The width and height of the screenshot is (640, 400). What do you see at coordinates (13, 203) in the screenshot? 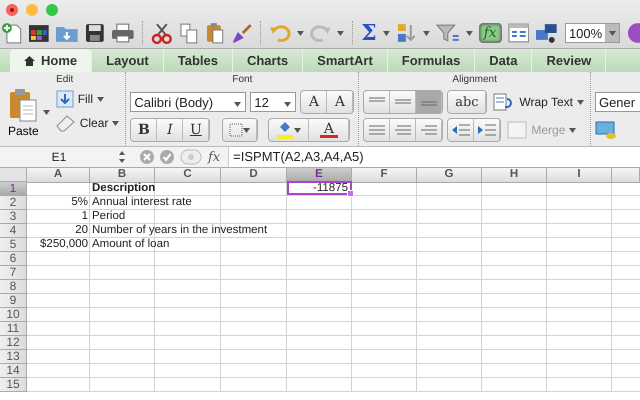
I see `row-header: 2` at bounding box center [13, 203].